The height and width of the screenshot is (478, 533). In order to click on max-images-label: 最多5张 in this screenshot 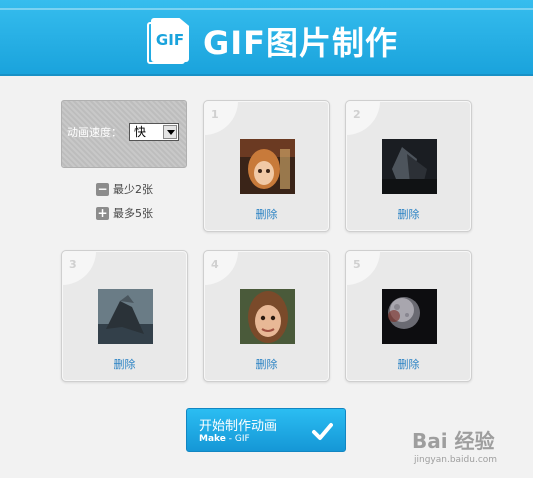, I will do `click(133, 213)`.